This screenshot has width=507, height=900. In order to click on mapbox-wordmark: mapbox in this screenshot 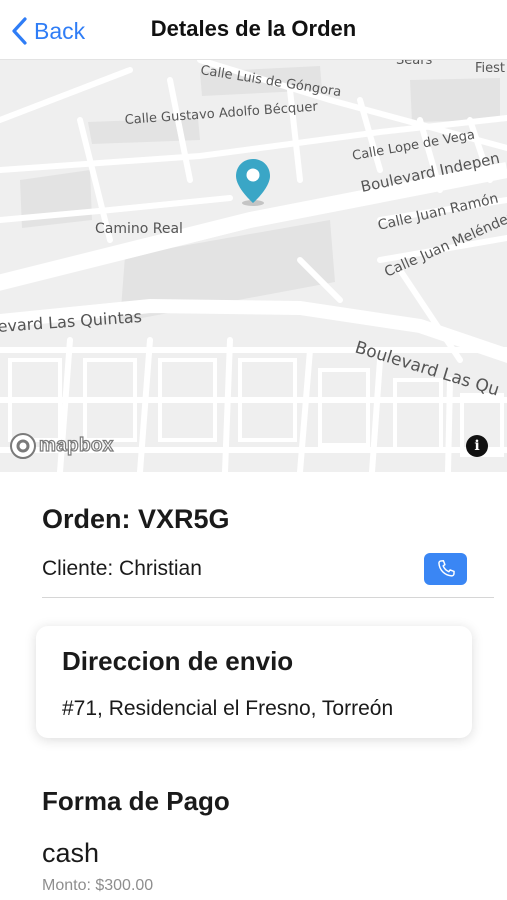, I will do `click(76, 445)`.